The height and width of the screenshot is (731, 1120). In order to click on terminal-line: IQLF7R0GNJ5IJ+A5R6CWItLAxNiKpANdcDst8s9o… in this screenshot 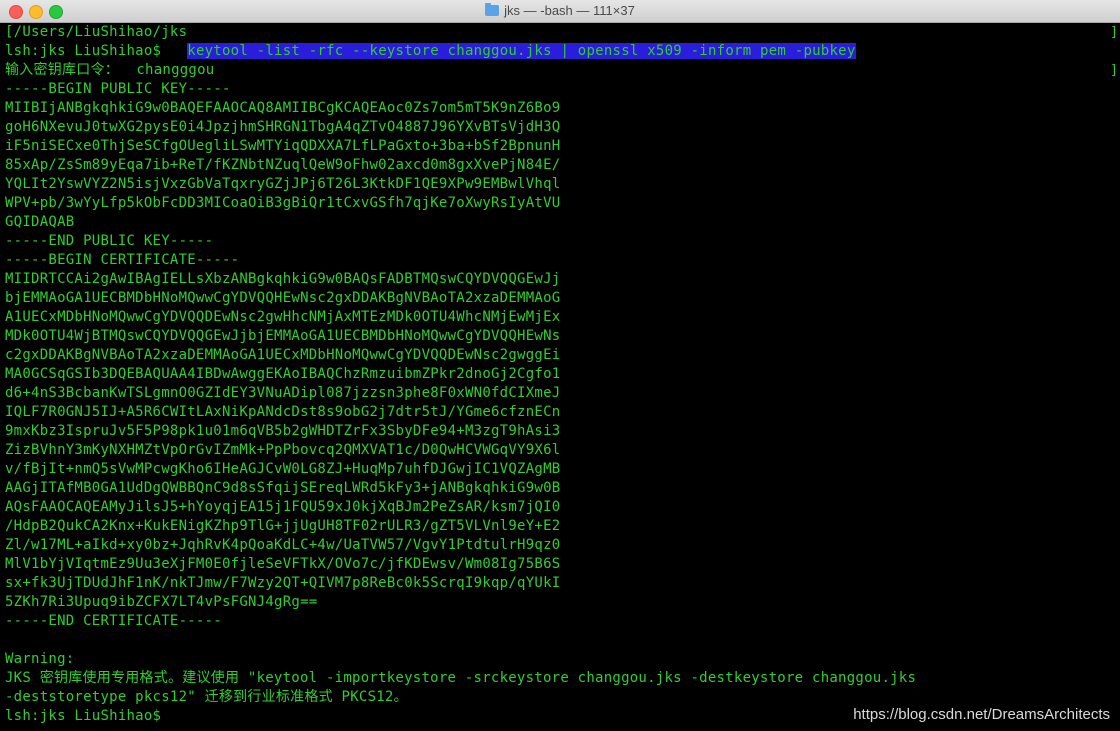, I will do `click(283, 412)`.